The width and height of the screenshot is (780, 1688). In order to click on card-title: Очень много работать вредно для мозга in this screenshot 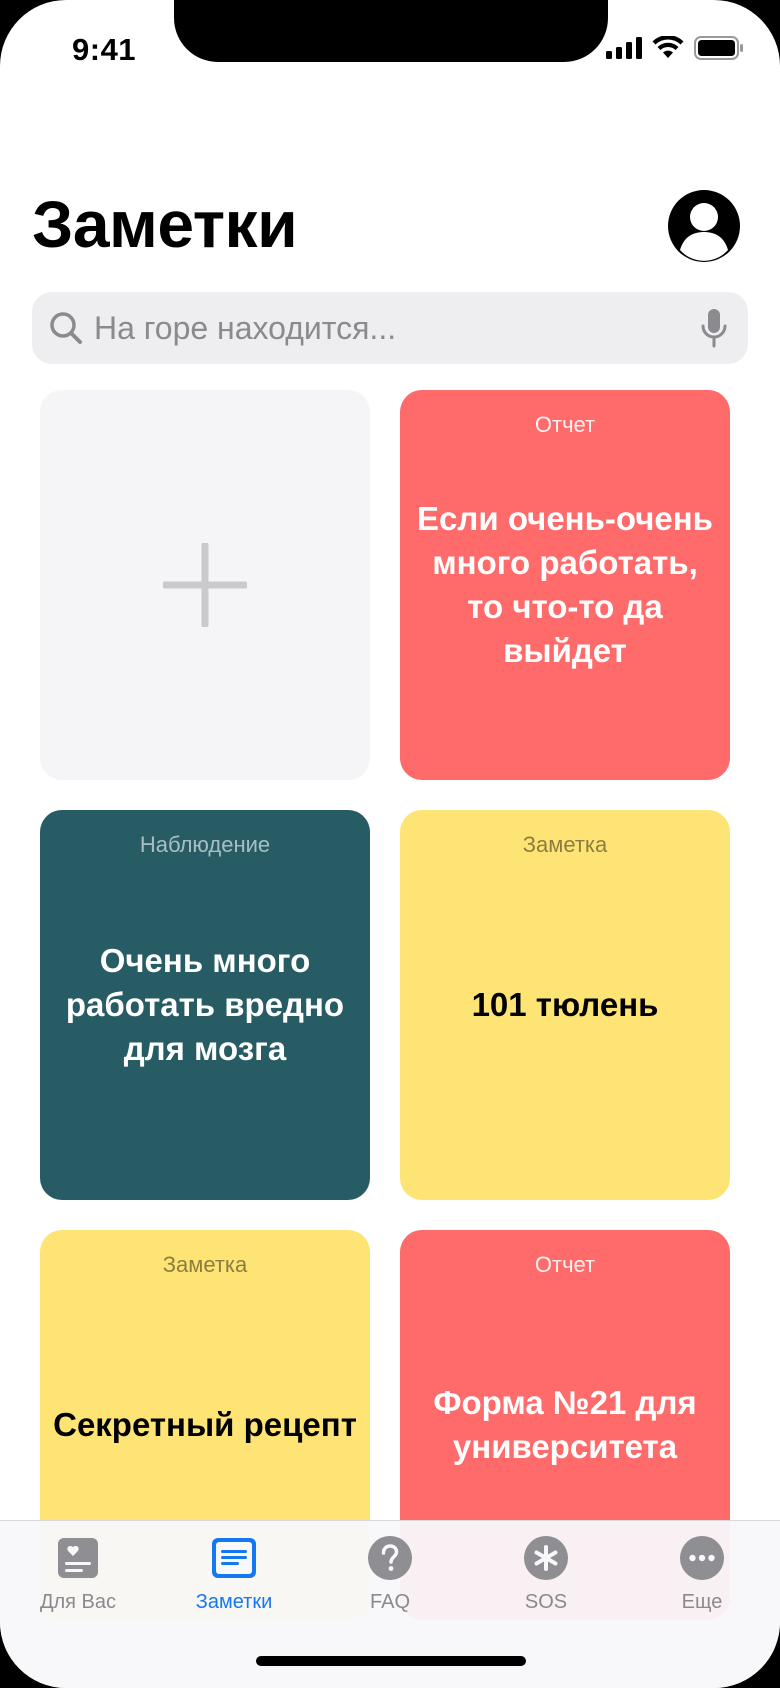, I will do `click(205, 1004)`.